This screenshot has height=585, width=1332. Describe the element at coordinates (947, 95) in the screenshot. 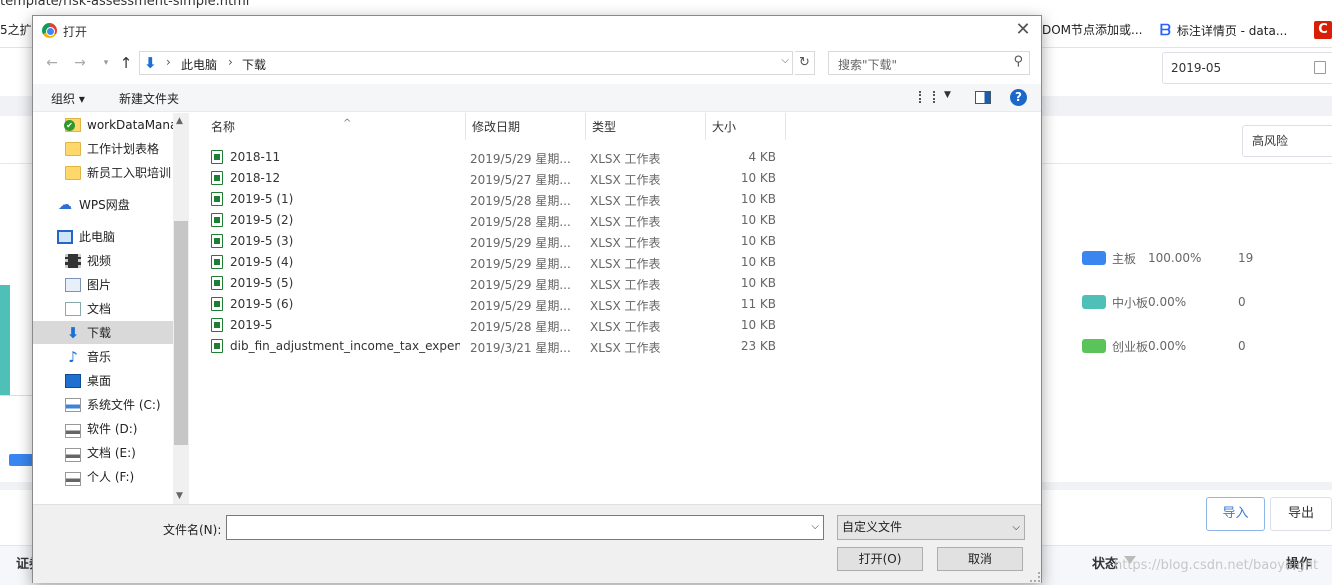

I see `view-dropdown-chevron-icon: ▼` at that location.